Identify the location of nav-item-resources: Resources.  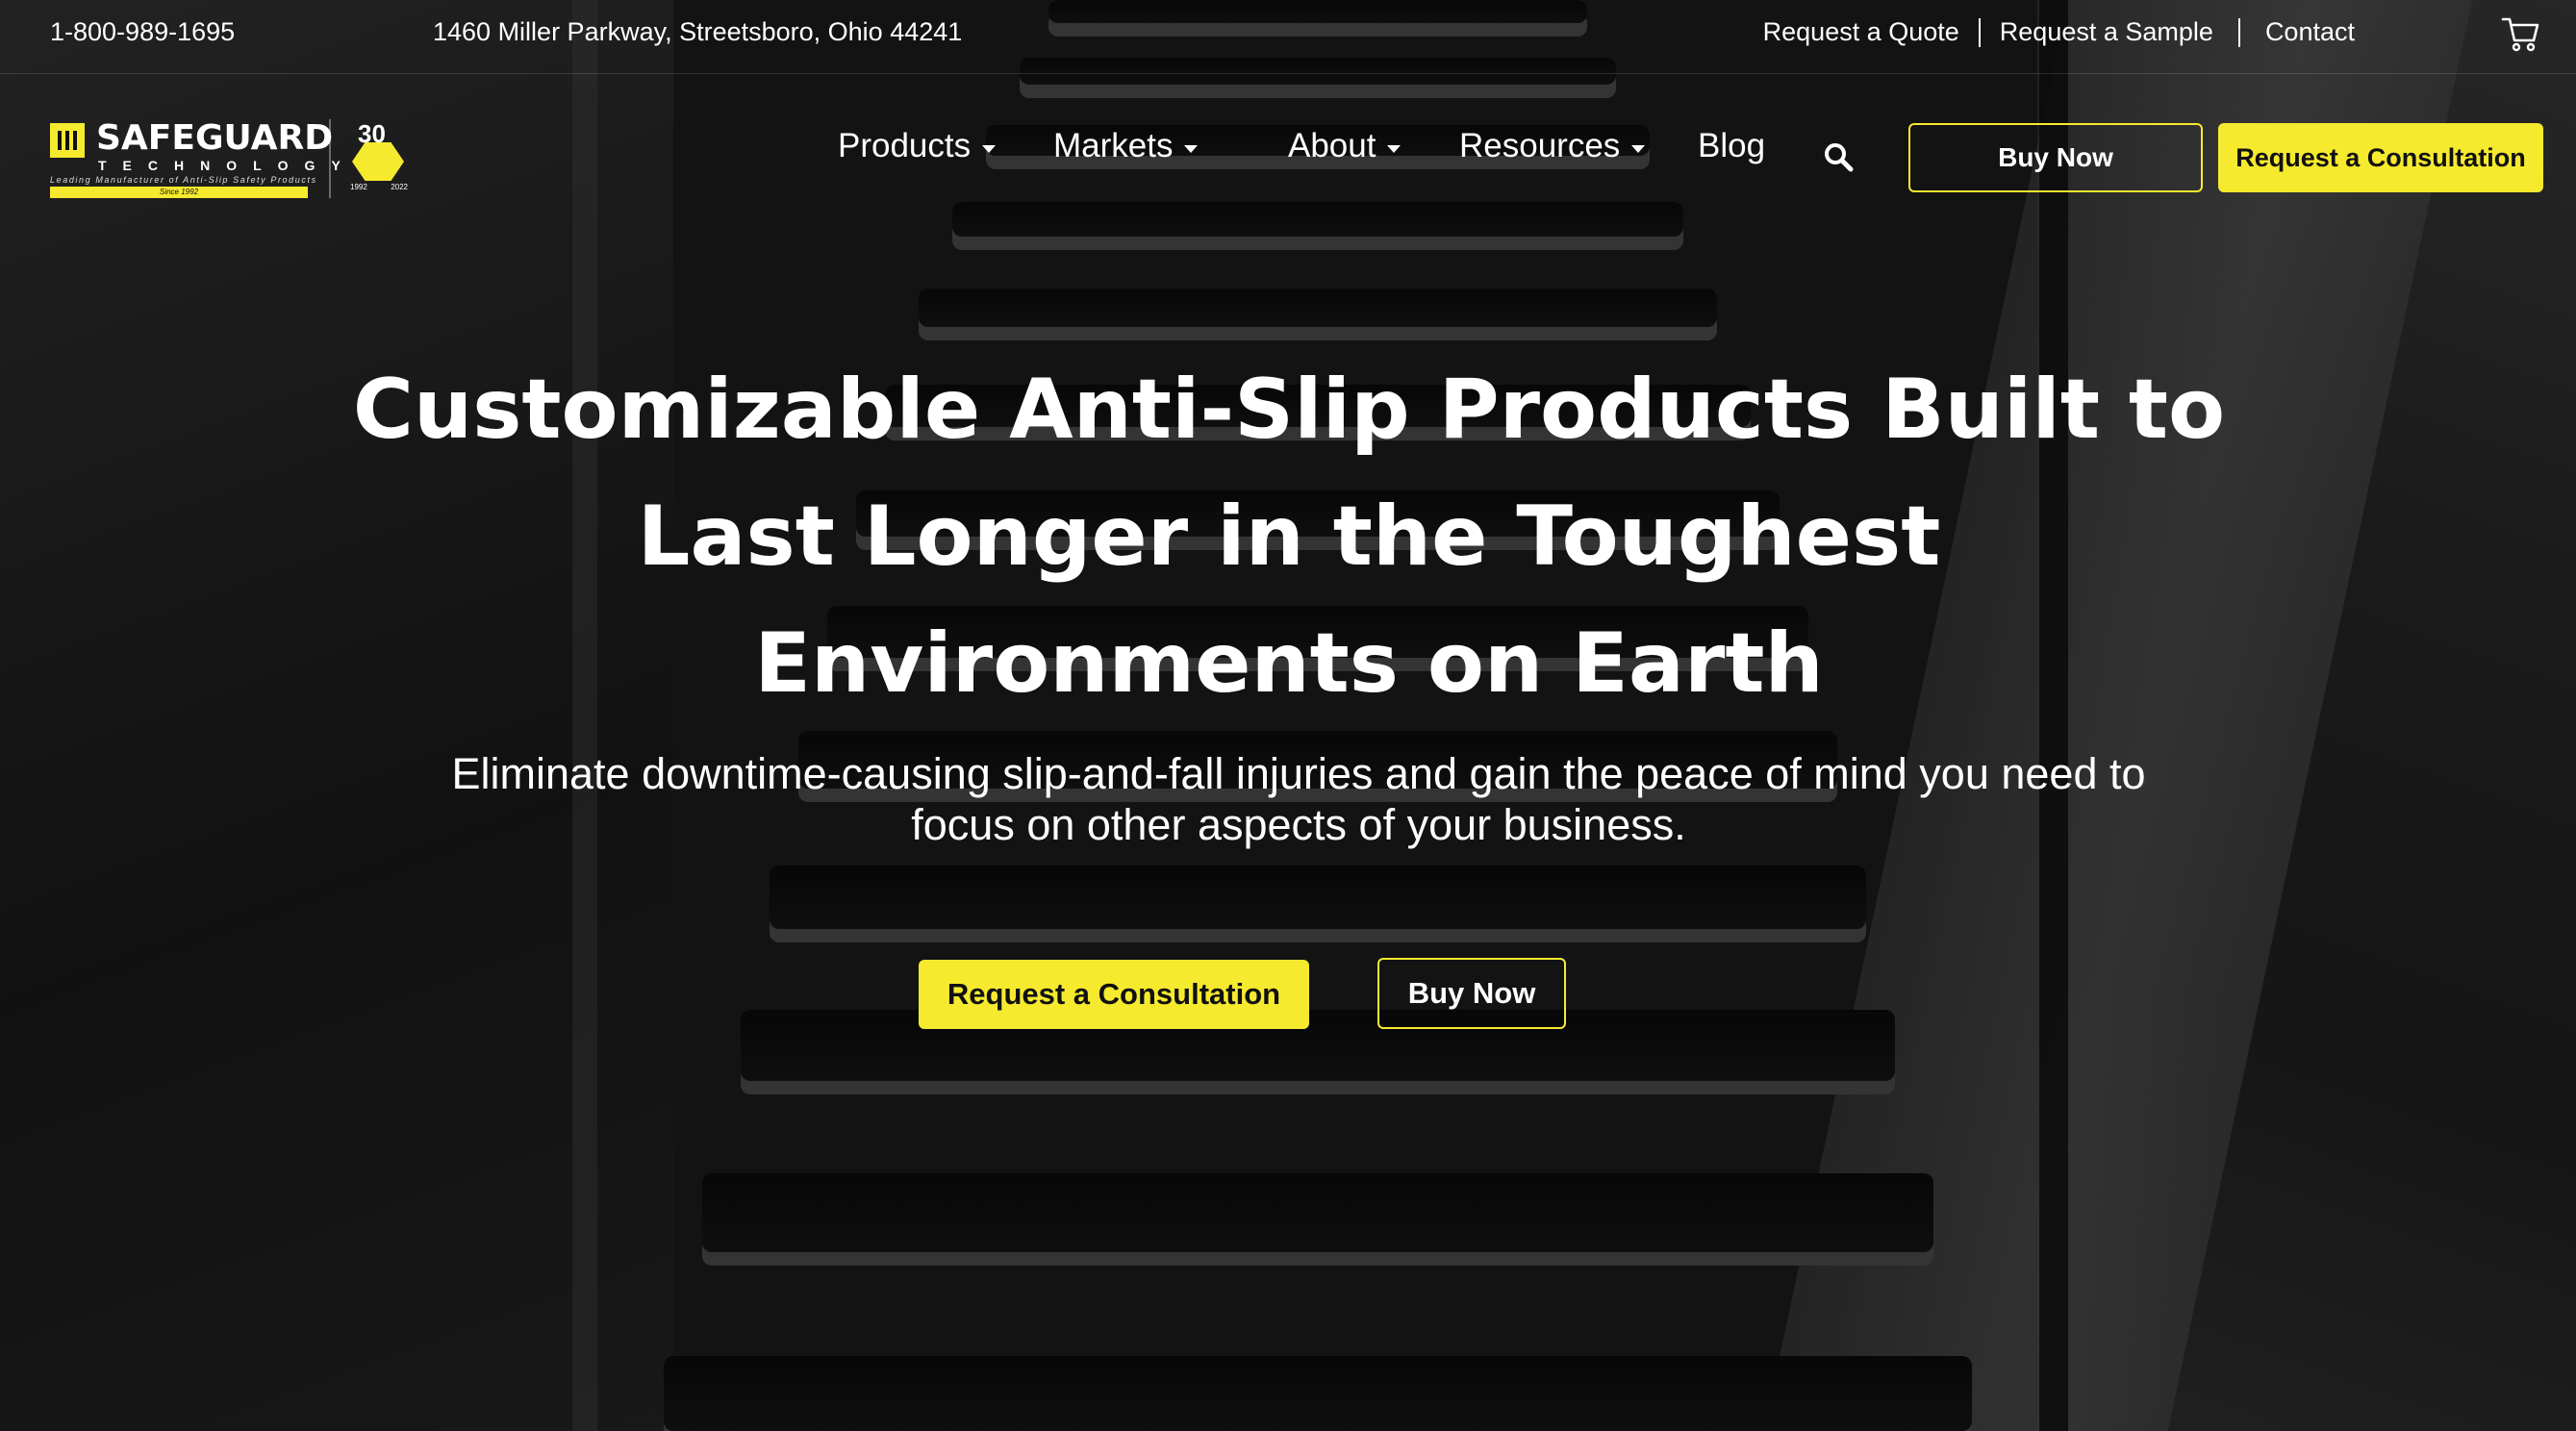
(1553, 146).